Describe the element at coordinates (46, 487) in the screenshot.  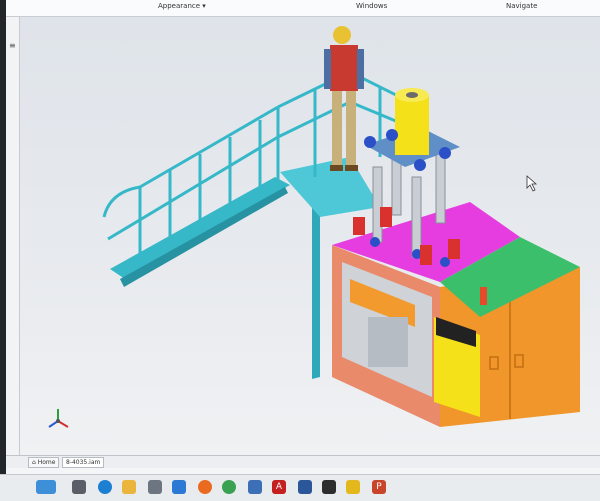
I see `start-icon` at that location.